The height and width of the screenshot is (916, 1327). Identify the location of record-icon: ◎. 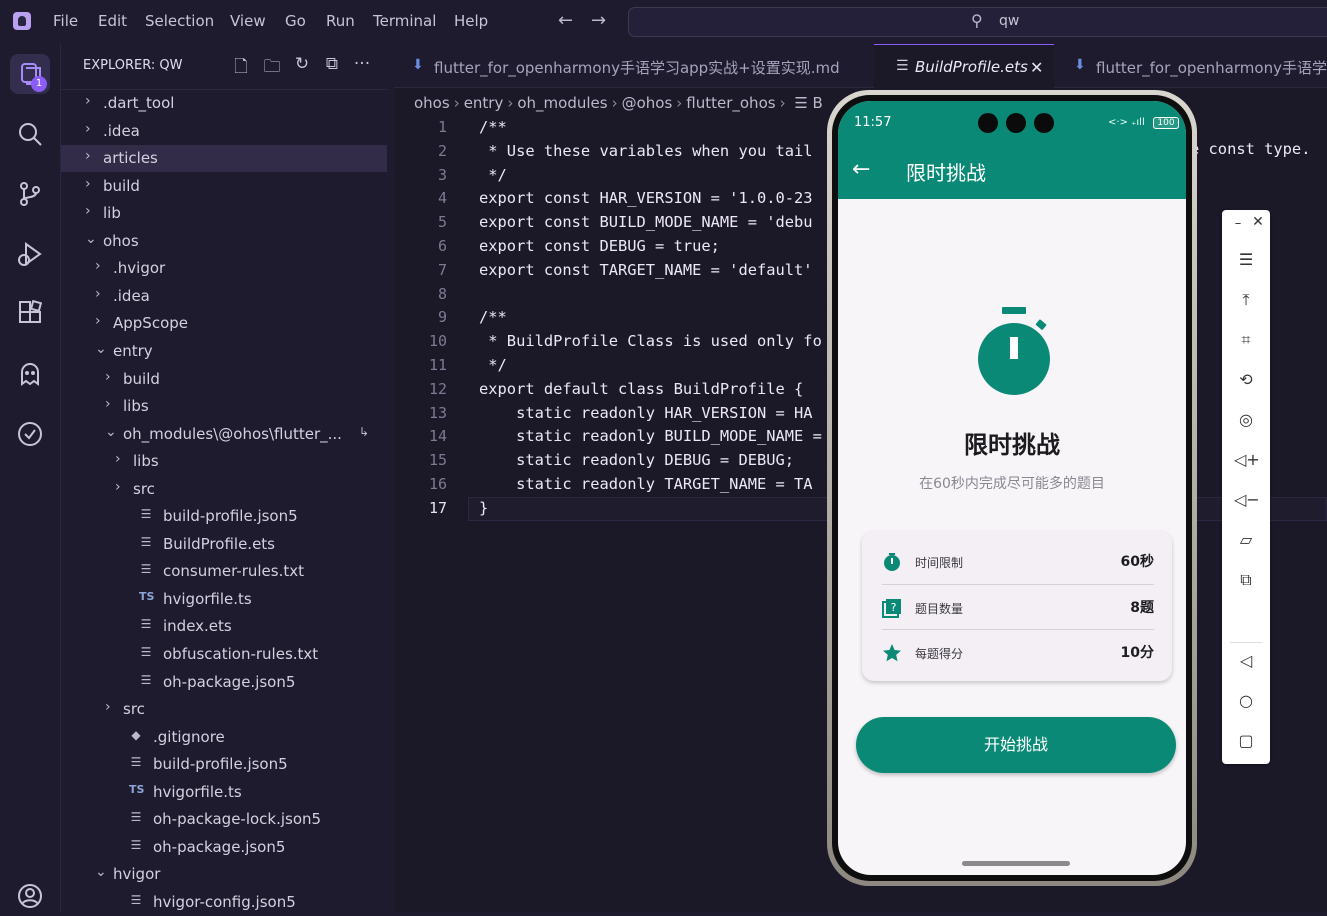
(1246, 422).